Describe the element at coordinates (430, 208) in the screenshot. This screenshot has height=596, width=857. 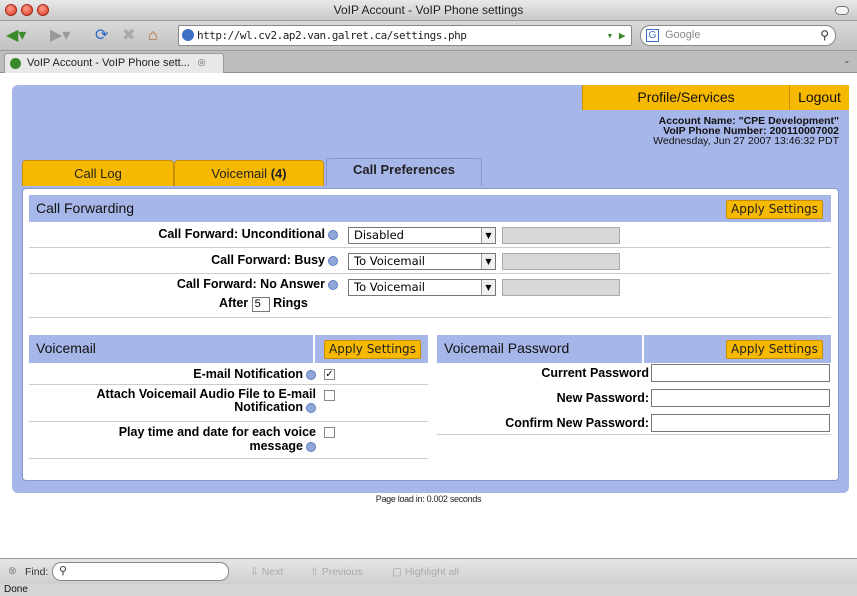
I see `call-forwarding-header: Call Forwarding` at that location.